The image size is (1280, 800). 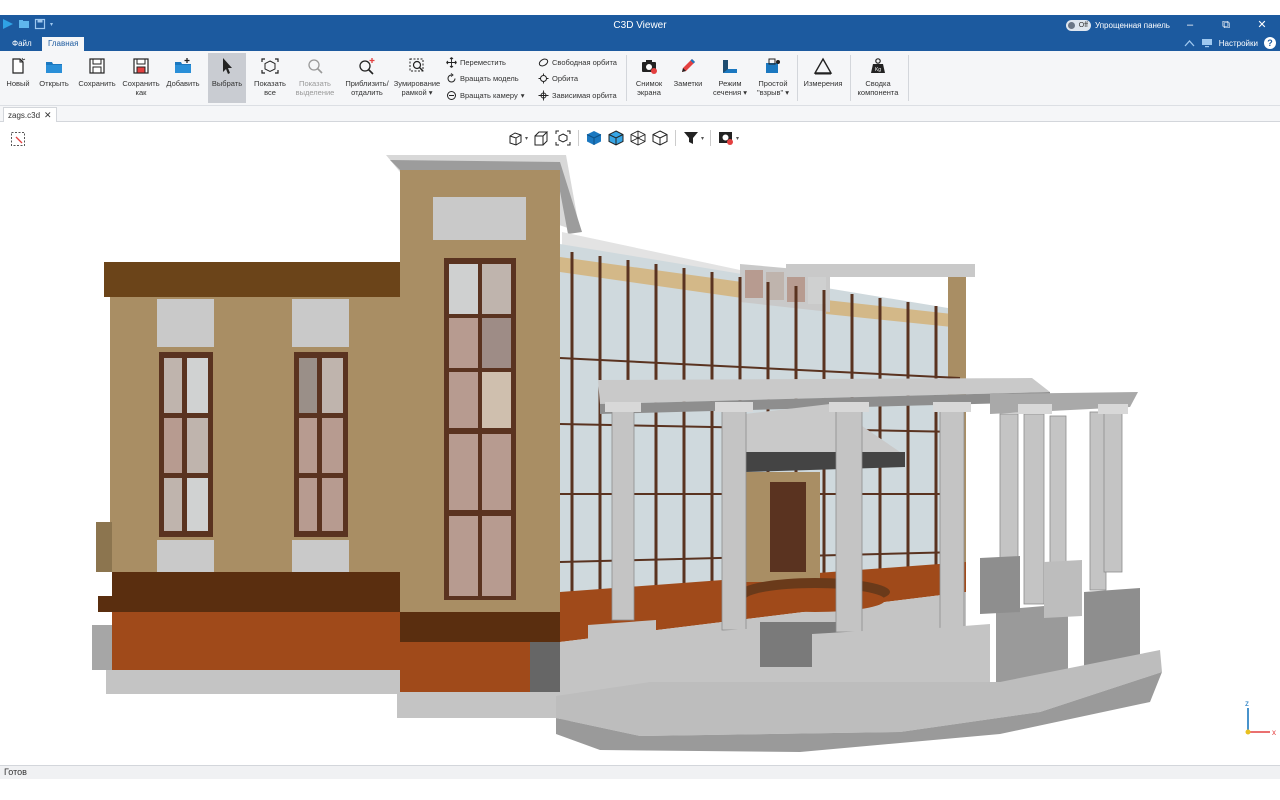 What do you see at coordinates (878, 65) in the screenshot?
I see `weight-icon: Kg` at bounding box center [878, 65].